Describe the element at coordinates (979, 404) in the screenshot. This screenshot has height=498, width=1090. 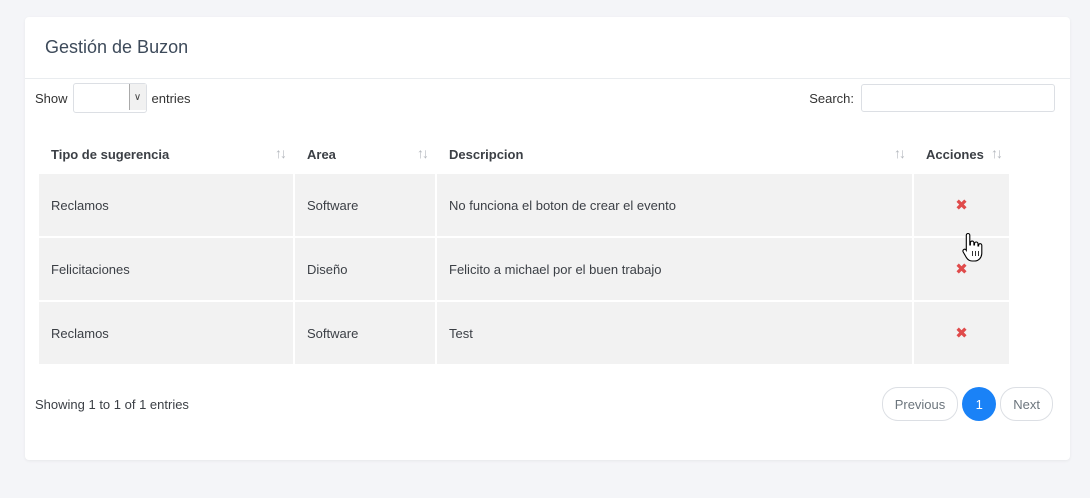
I see `page-1-button: 1` at that location.